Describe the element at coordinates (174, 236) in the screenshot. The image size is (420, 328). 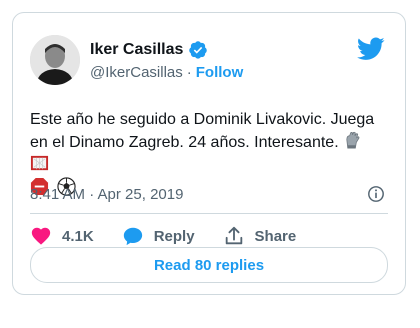
I see `reply-label: Reply` at that location.